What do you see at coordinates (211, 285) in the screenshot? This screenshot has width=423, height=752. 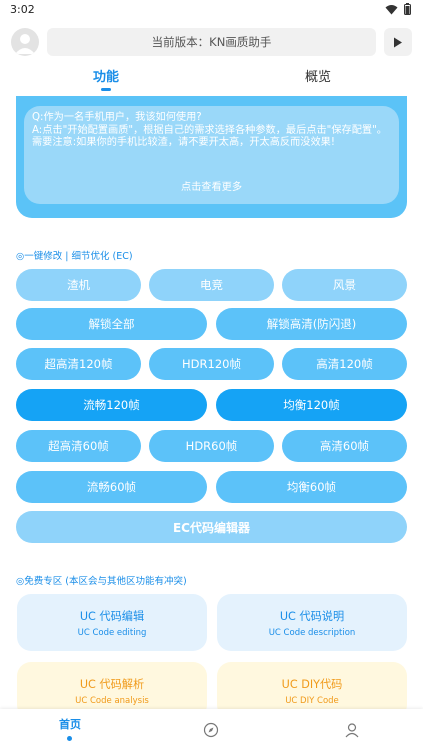 I see `preset-esports-button: 电竞` at bounding box center [211, 285].